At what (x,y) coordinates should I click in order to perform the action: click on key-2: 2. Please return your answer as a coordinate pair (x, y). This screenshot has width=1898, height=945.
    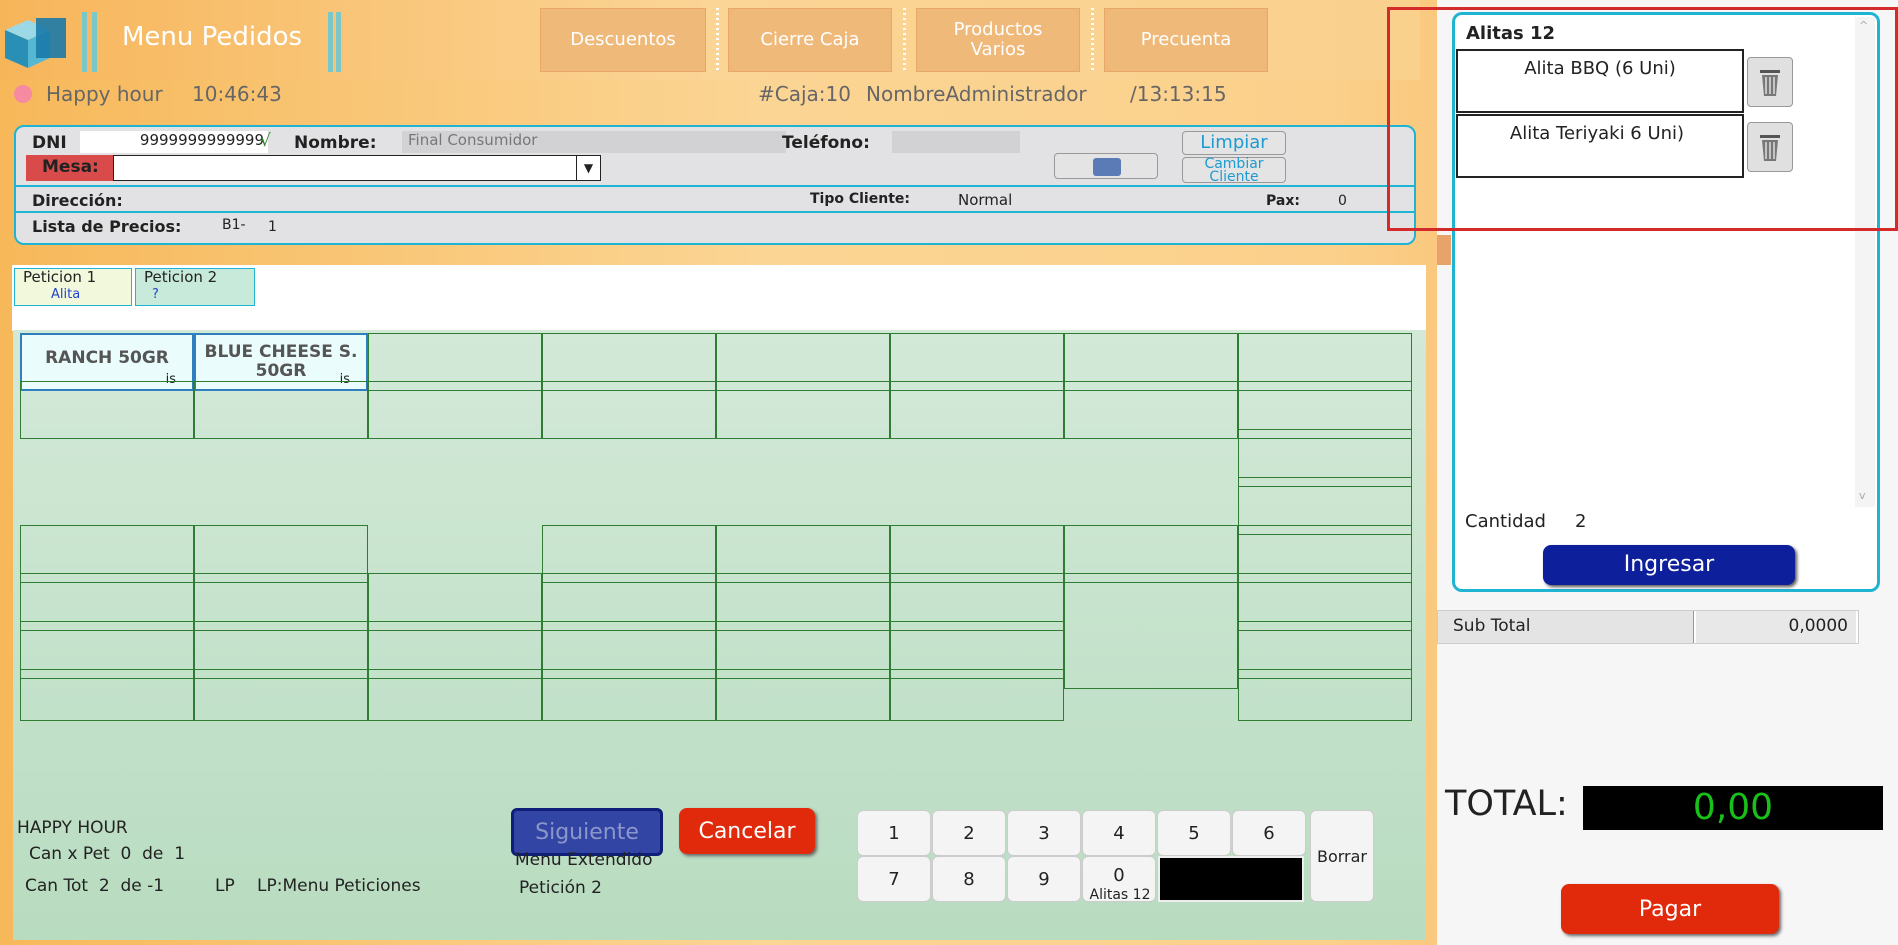
    Looking at the image, I should click on (969, 833).